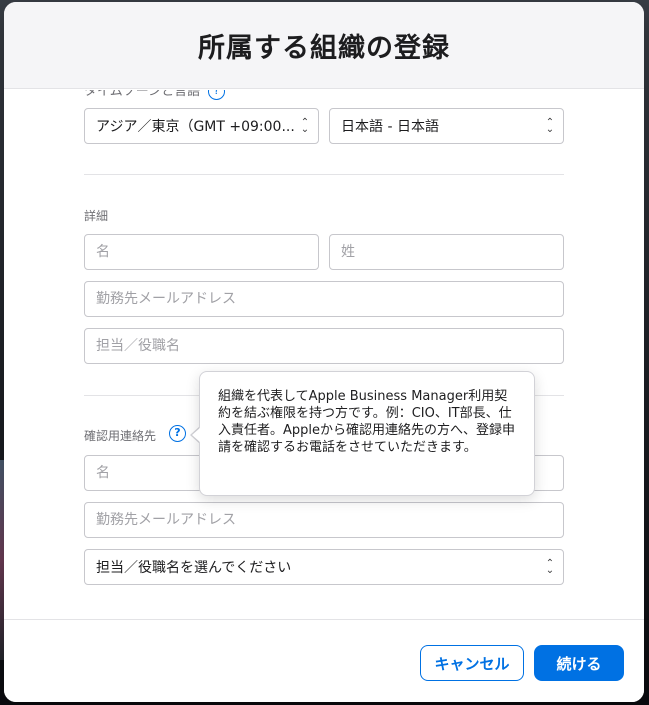 The image size is (649, 705). I want to click on details-section-label: 詳細, so click(96, 216).